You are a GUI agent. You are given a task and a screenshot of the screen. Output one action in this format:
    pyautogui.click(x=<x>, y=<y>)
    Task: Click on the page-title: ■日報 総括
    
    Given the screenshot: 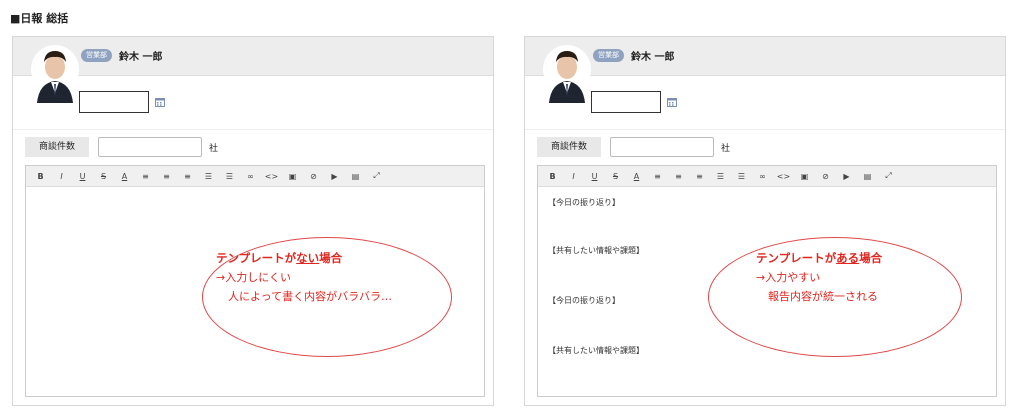 What is the action you would take?
    pyautogui.click(x=39, y=18)
    